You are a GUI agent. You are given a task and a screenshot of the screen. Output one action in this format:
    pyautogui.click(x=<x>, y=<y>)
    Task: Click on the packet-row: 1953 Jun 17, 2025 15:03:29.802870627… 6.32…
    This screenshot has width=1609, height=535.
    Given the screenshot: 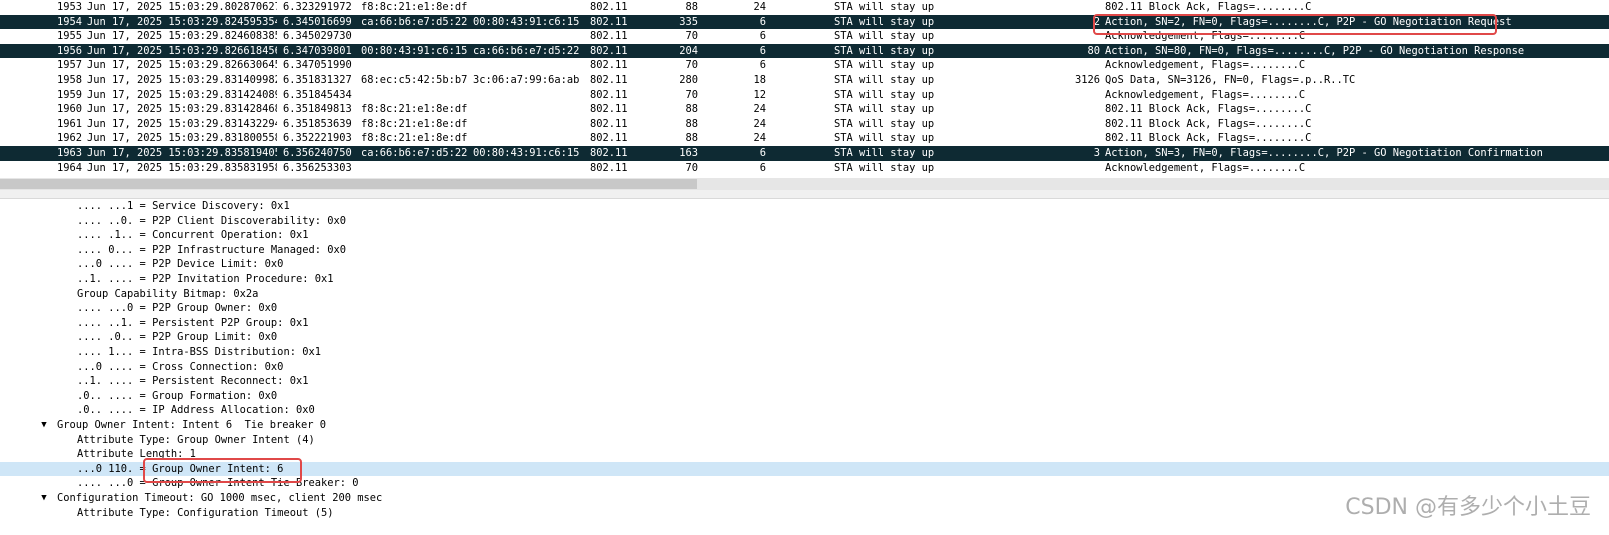 What is the action you would take?
    pyautogui.click(x=804, y=7)
    